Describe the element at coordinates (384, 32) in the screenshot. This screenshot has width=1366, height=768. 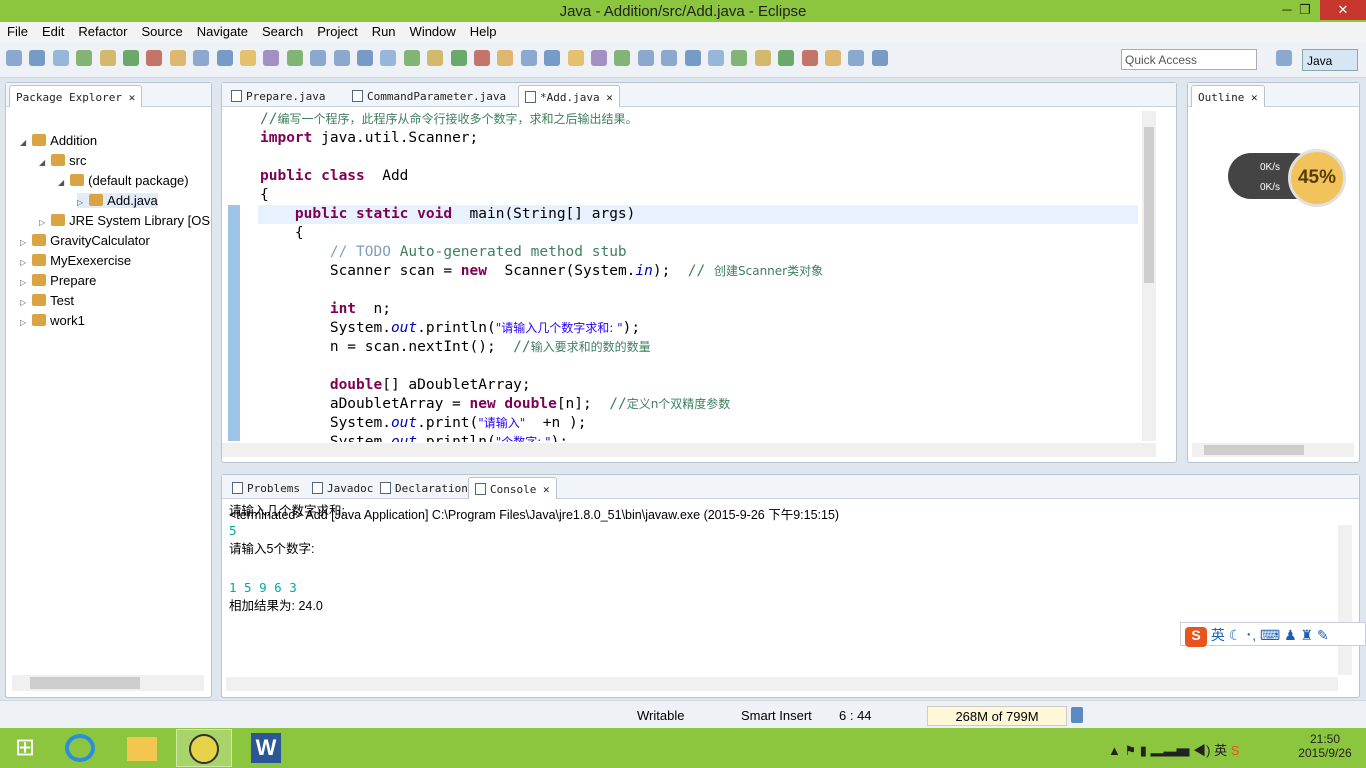
I see `menu-run: Run` at that location.